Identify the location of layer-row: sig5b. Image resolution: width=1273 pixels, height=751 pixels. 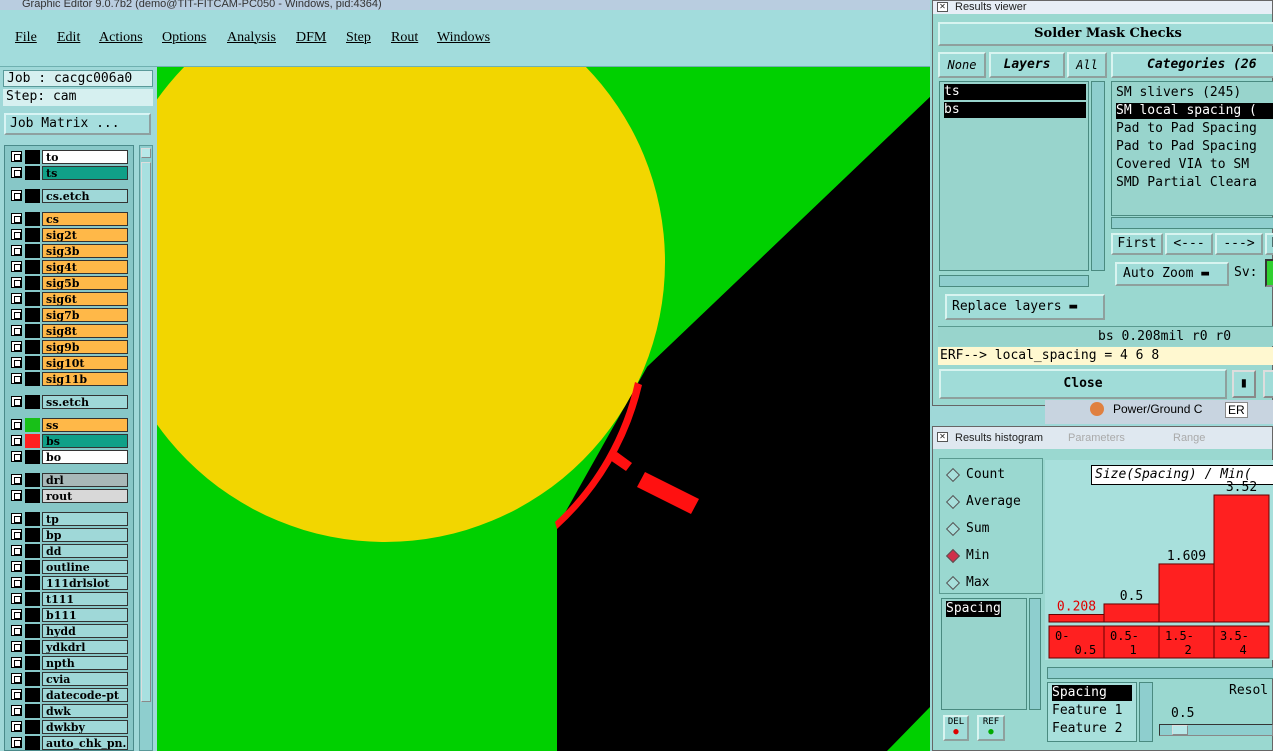
(69, 283).